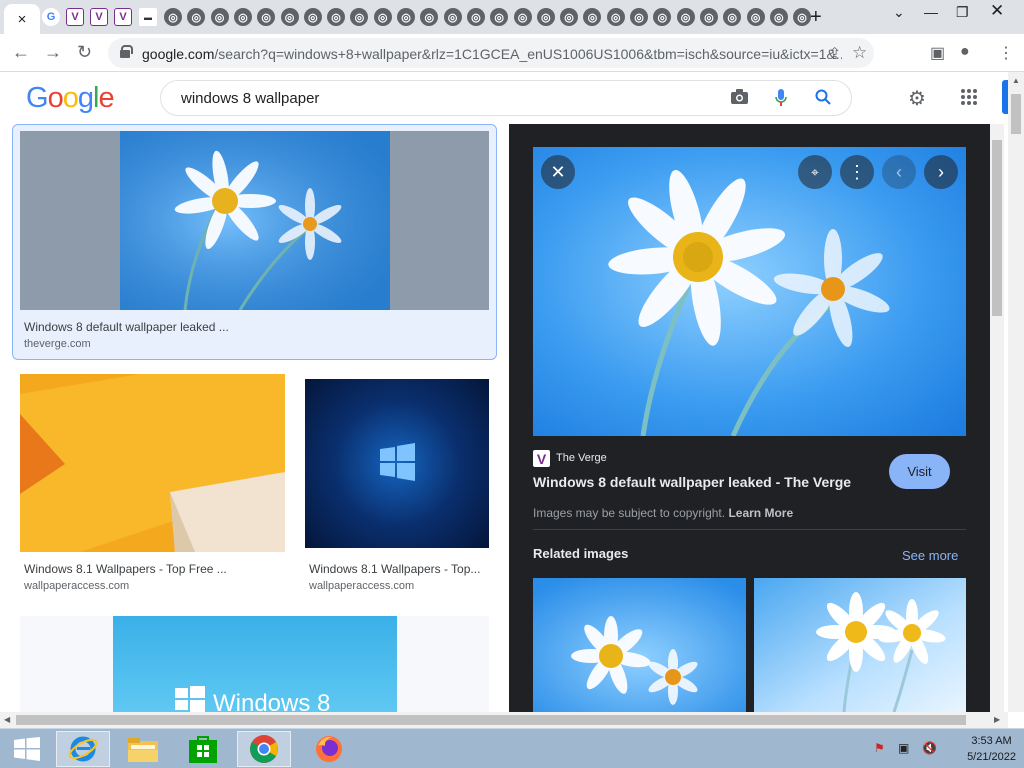 This screenshot has width=1024, height=768. I want to click on horizontal-scrollbar: ◀ ▶, so click(504, 720).